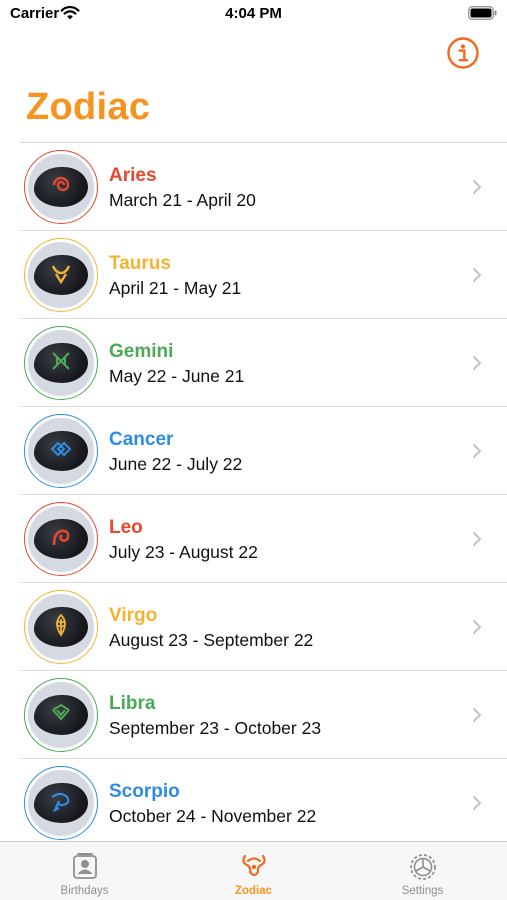  I want to click on list-item-cancer: Cancer June 22 - July 22, so click(263, 451).